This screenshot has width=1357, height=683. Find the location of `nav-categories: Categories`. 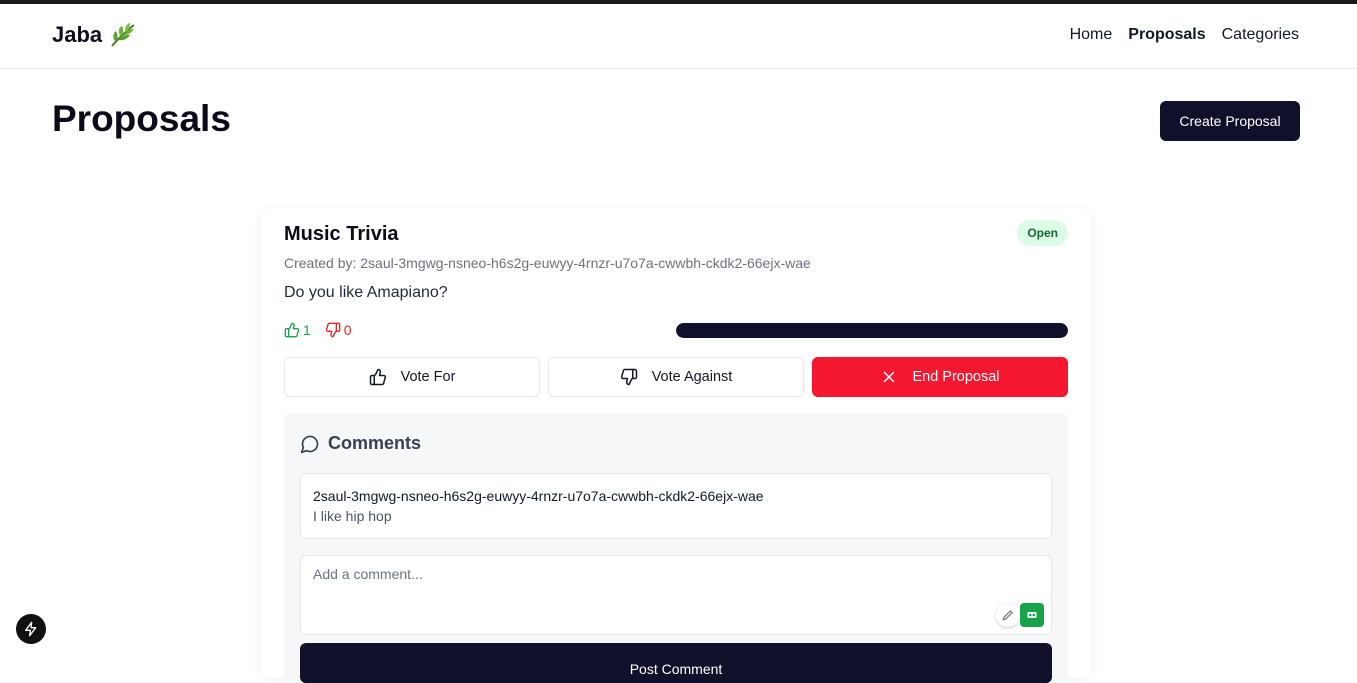

nav-categories: Categories is located at coordinates (1260, 35).